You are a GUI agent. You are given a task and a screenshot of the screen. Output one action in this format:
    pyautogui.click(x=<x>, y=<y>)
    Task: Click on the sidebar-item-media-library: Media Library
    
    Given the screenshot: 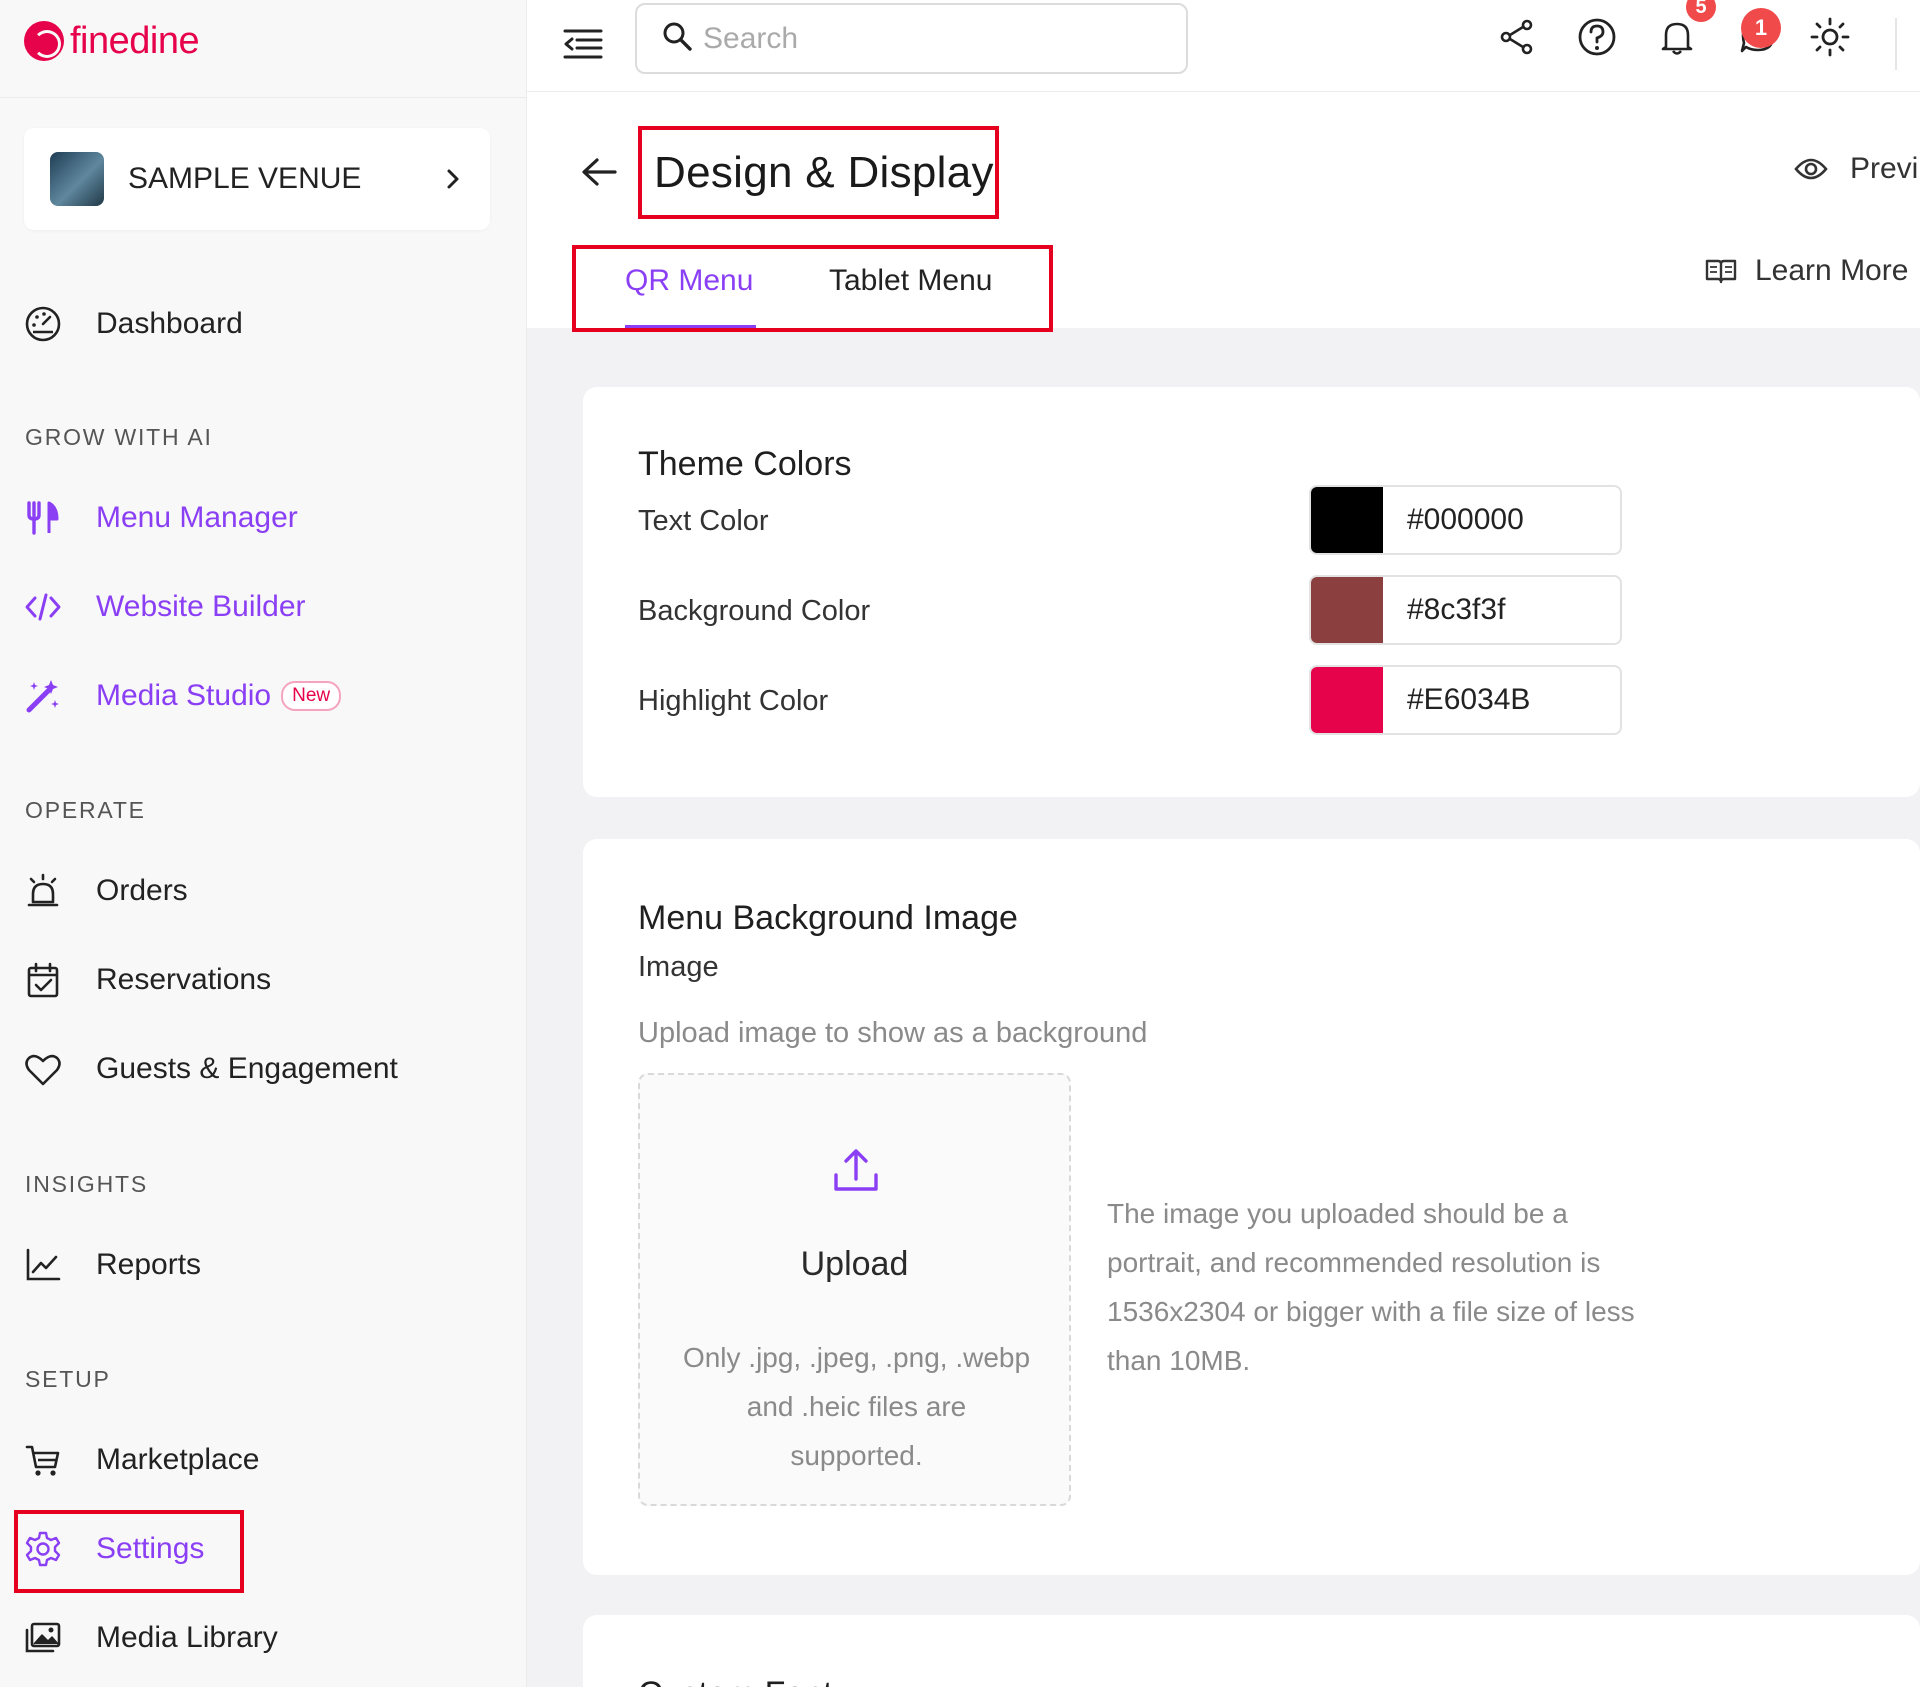 What is the action you would take?
    pyautogui.click(x=151, y=1638)
    